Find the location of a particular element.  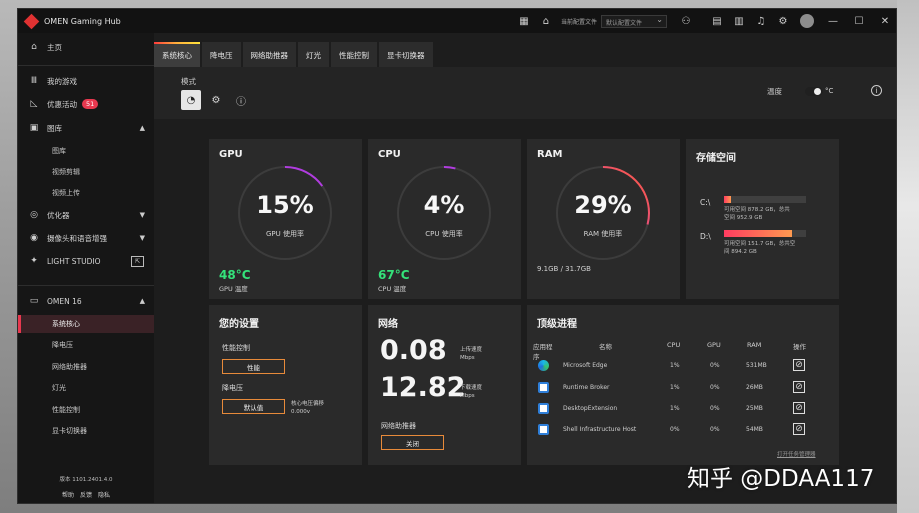

sidebar-item-label: 主页 is located at coordinates (54, 47).